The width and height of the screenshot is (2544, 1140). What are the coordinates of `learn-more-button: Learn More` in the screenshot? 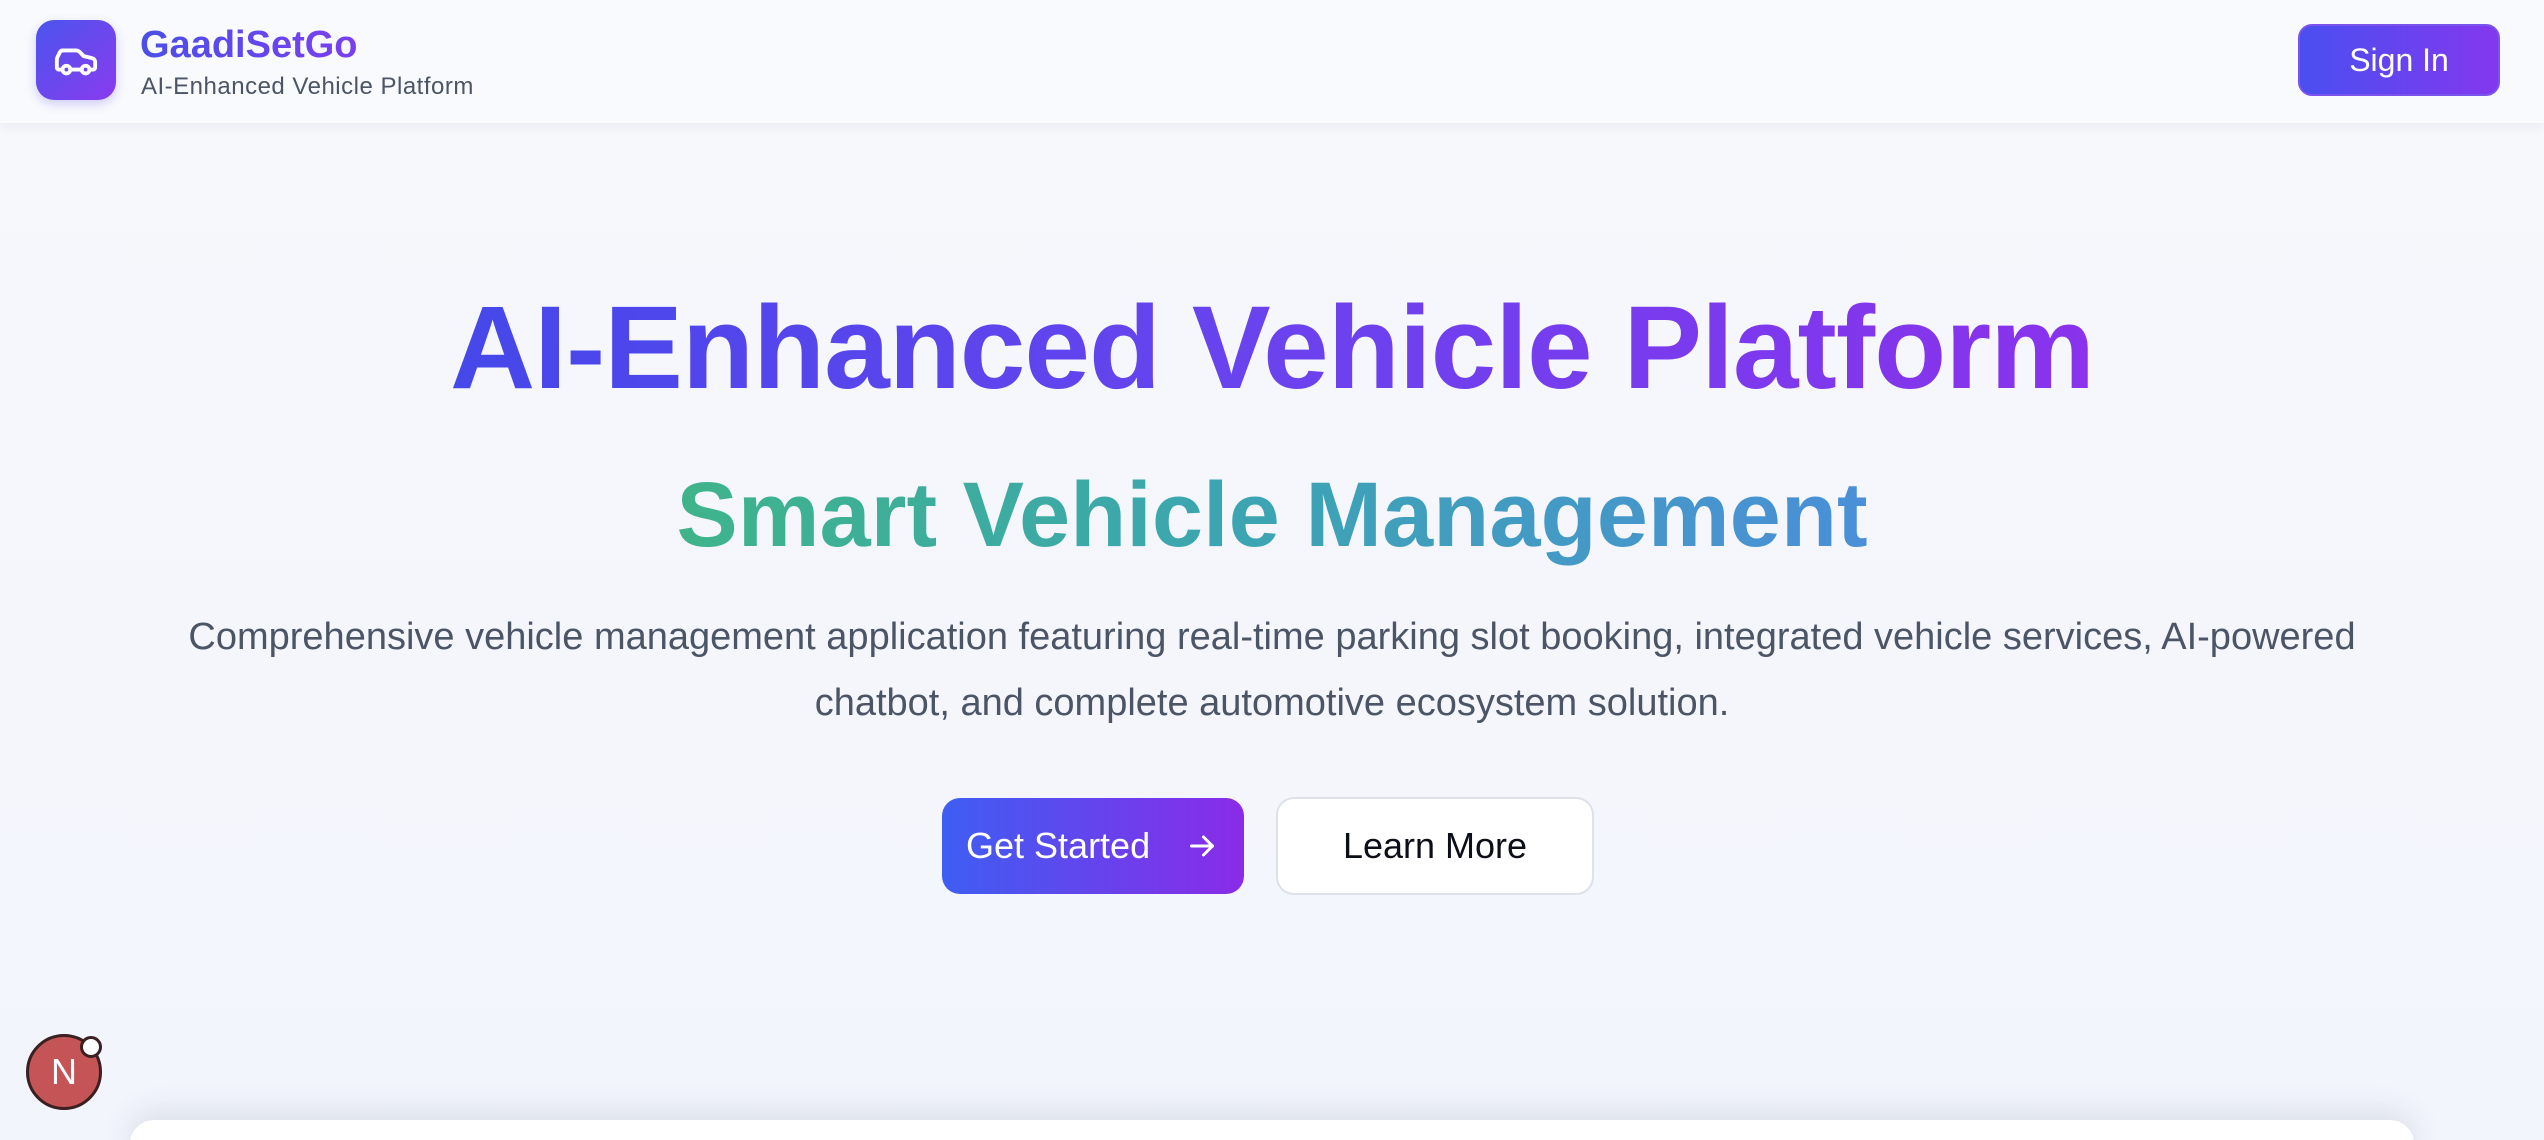 It's located at (1435, 846).